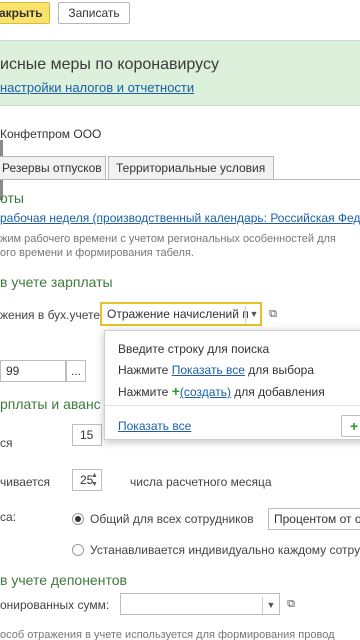 The height and width of the screenshot is (640, 360). What do you see at coordinates (205, 392) in the screenshot?
I see `popup-create-link: (создать)` at bounding box center [205, 392].